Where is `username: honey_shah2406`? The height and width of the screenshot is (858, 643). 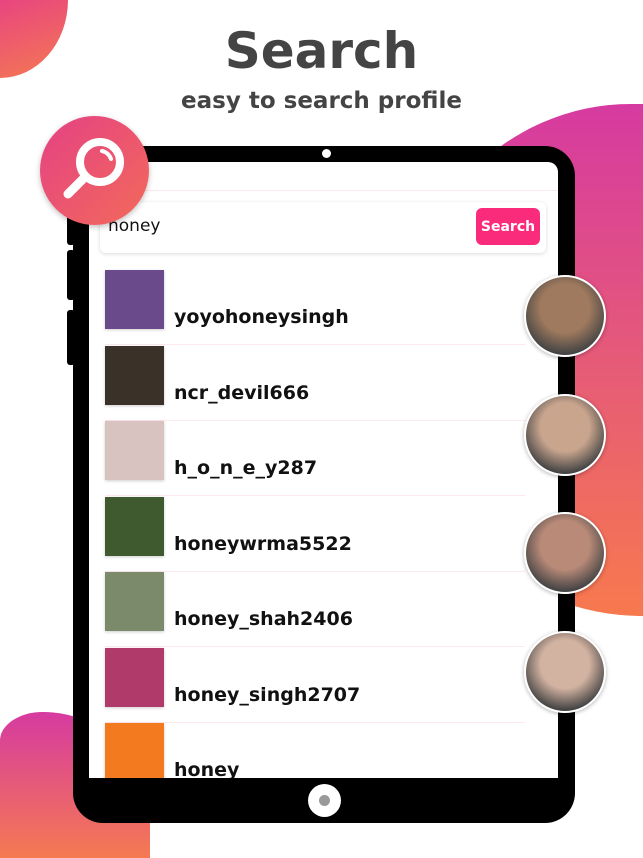 username: honey_shah2406 is located at coordinates (263, 619).